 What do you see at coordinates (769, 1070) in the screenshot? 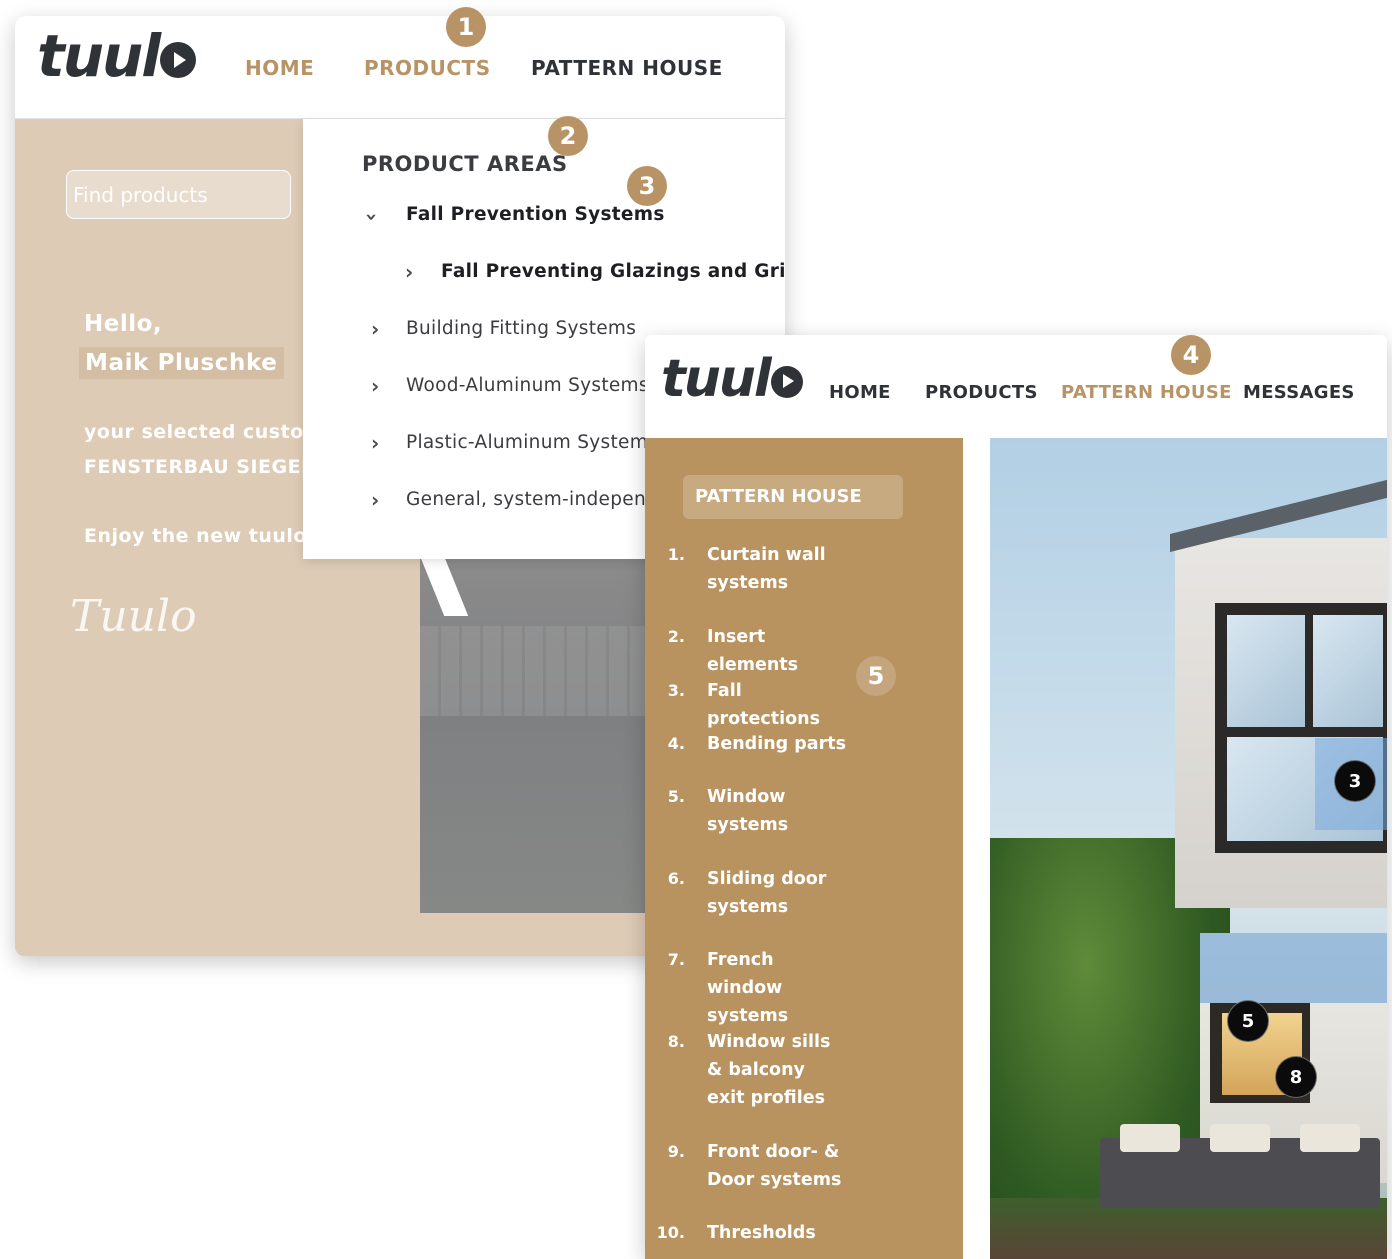
I see `list-item-label: Window sills & balcony exit profiles` at bounding box center [769, 1070].